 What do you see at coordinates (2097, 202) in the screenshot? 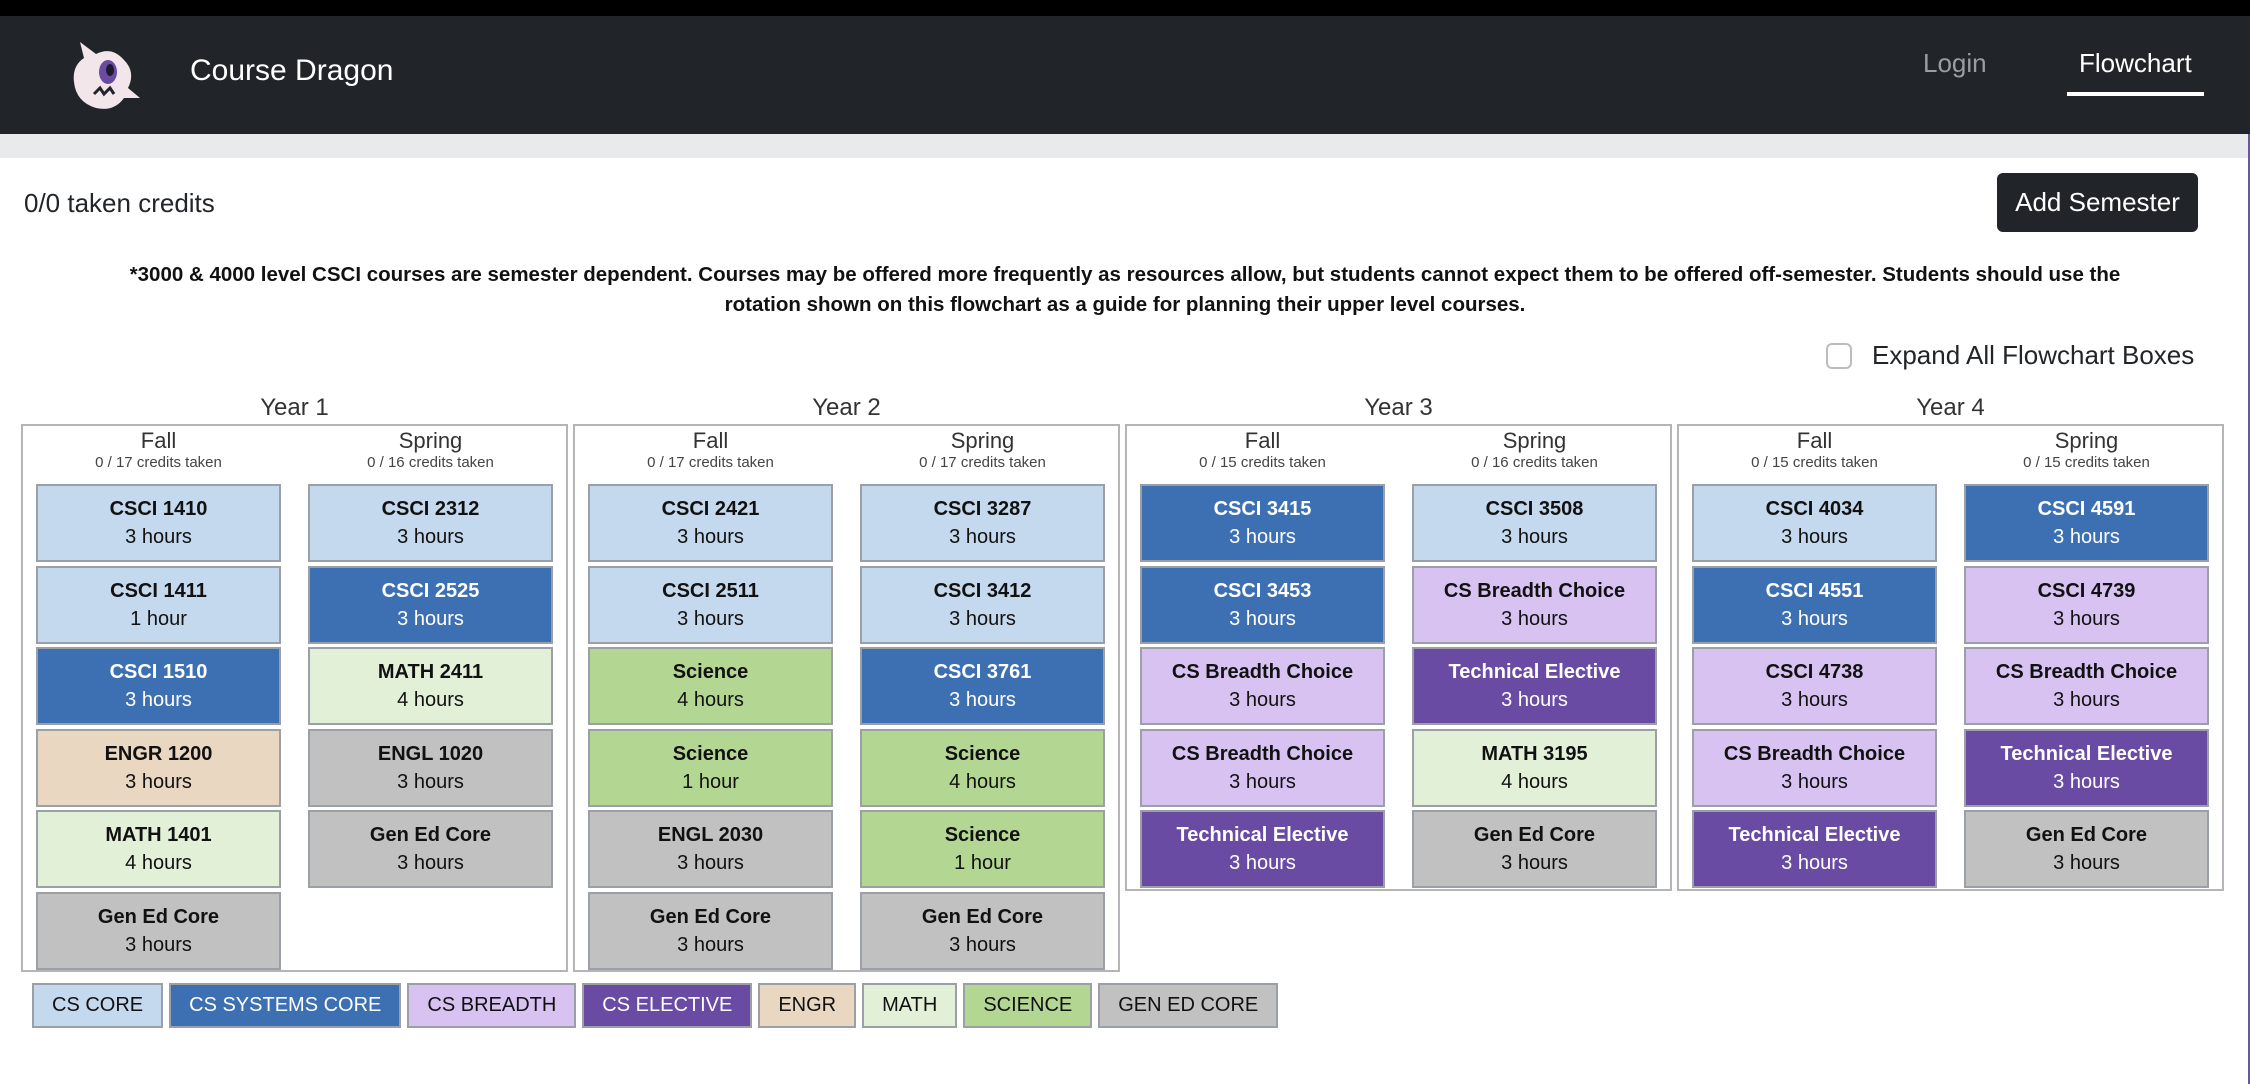
I see `add-semester-button: Add Semester` at bounding box center [2097, 202].